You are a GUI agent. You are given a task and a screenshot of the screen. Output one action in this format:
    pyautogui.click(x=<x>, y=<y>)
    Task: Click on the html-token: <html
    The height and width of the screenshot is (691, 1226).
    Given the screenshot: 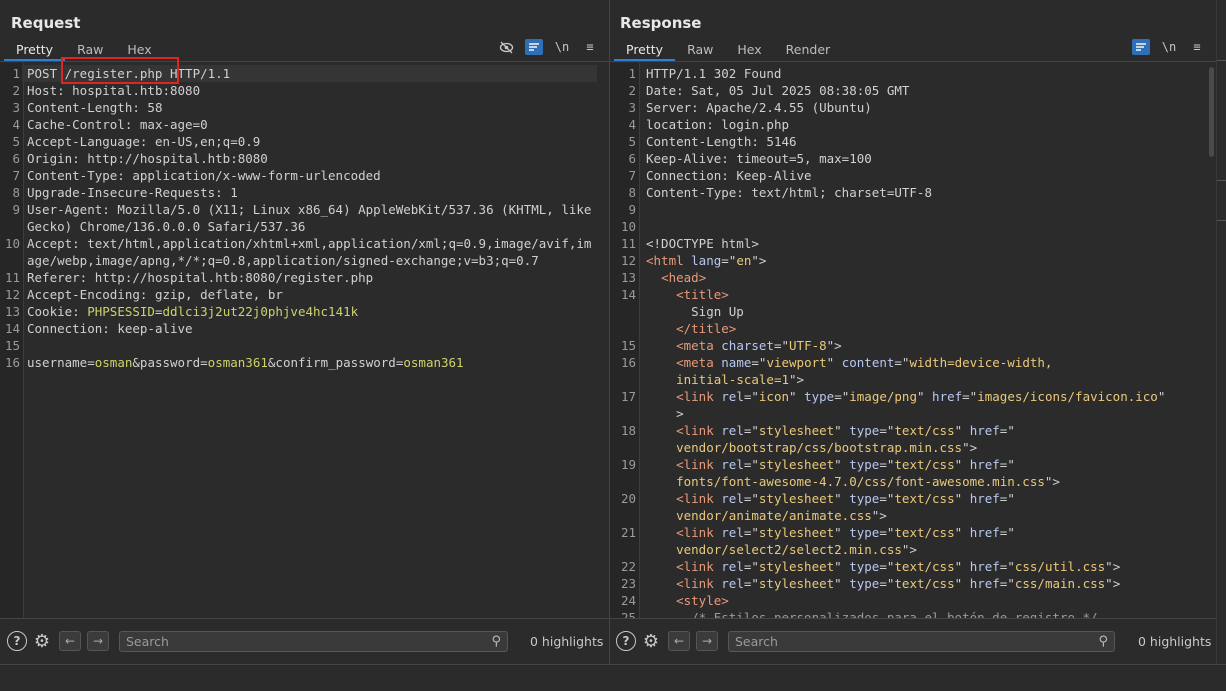 What is the action you would take?
    pyautogui.click(x=669, y=260)
    